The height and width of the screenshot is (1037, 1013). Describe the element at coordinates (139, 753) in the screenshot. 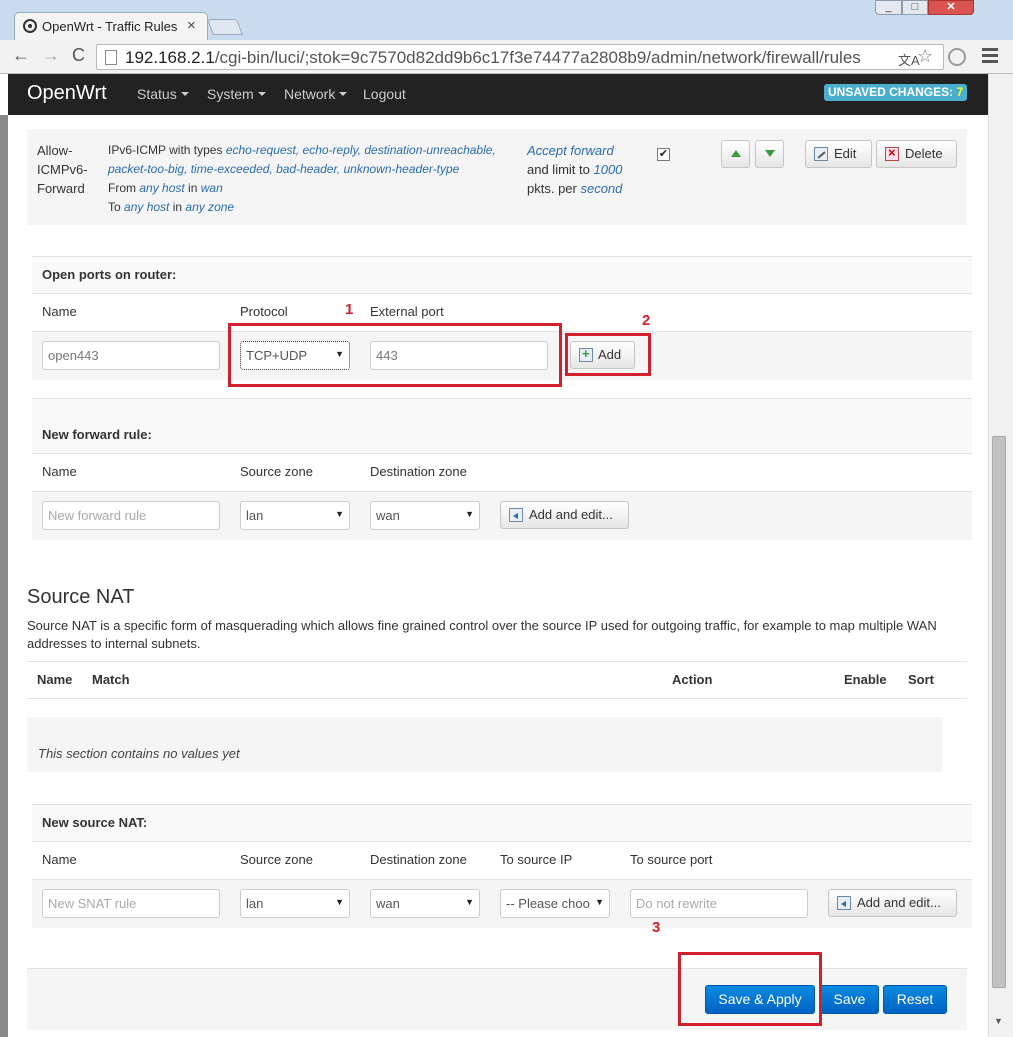

I see `snat-empty-message: This section contains no values yet` at that location.